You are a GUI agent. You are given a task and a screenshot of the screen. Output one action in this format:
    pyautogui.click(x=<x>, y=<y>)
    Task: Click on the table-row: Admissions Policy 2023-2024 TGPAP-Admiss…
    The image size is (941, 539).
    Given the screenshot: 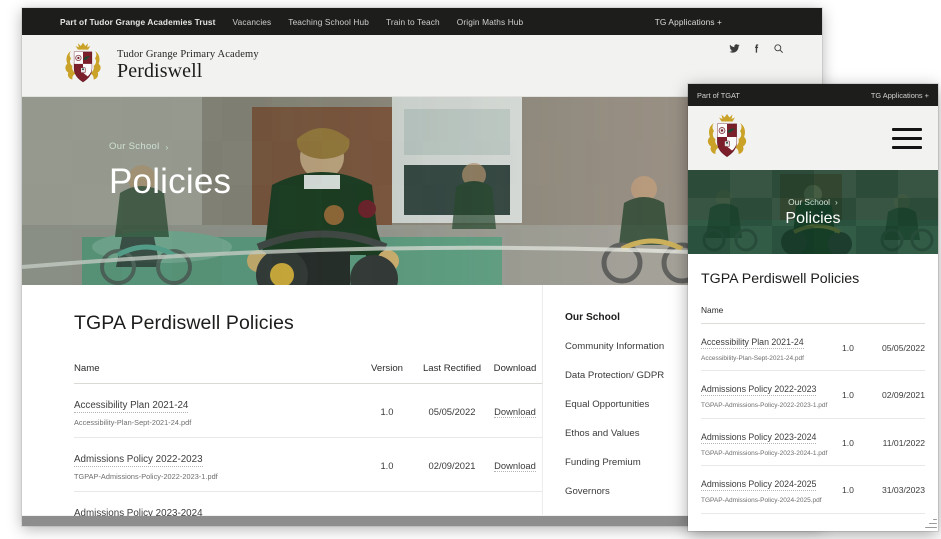 What is the action you would take?
    pyautogui.click(x=813, y=443)
    